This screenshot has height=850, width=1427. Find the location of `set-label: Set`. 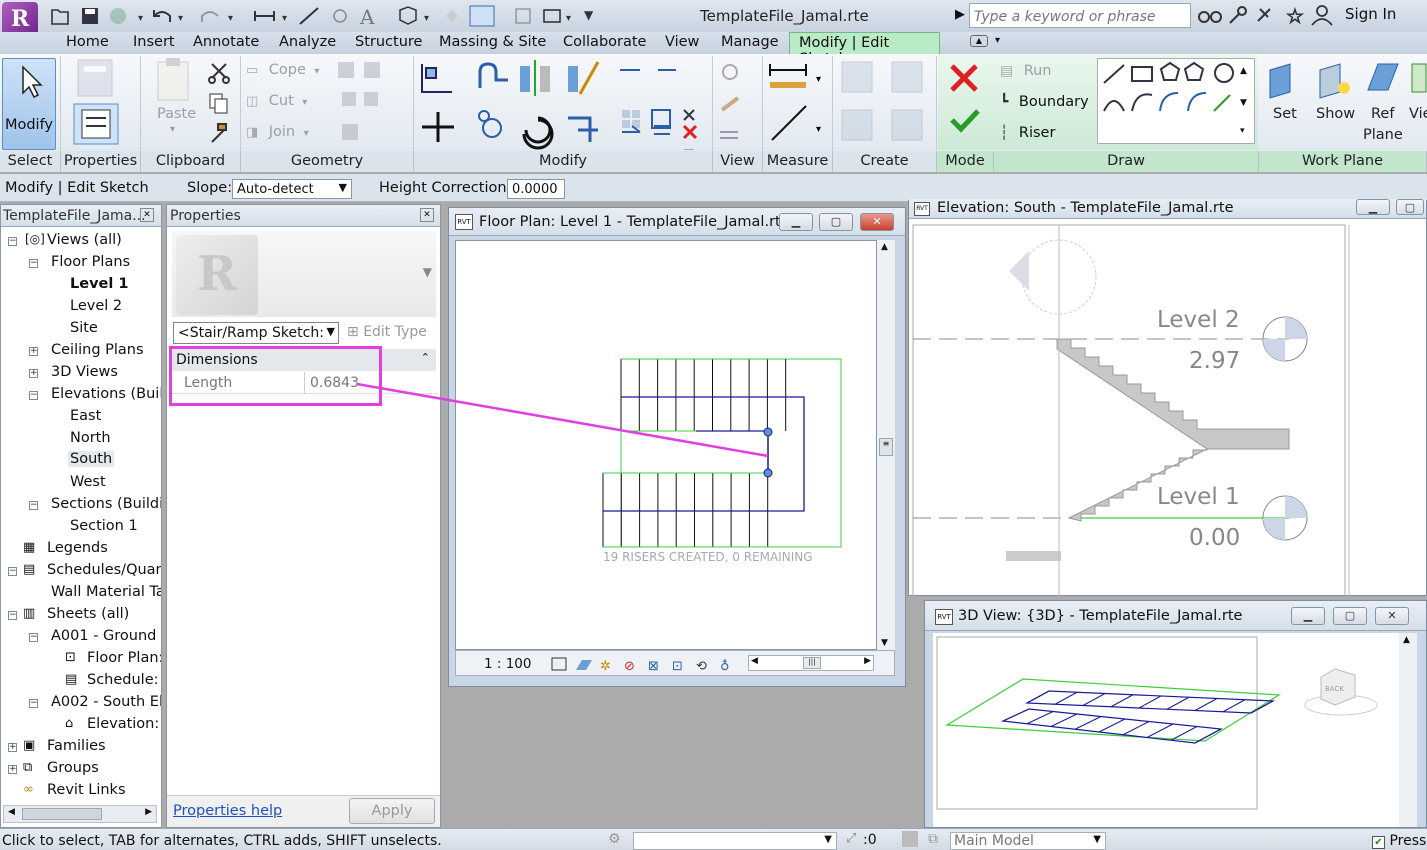

set-label: Set is located at coordinates (1285, 114).